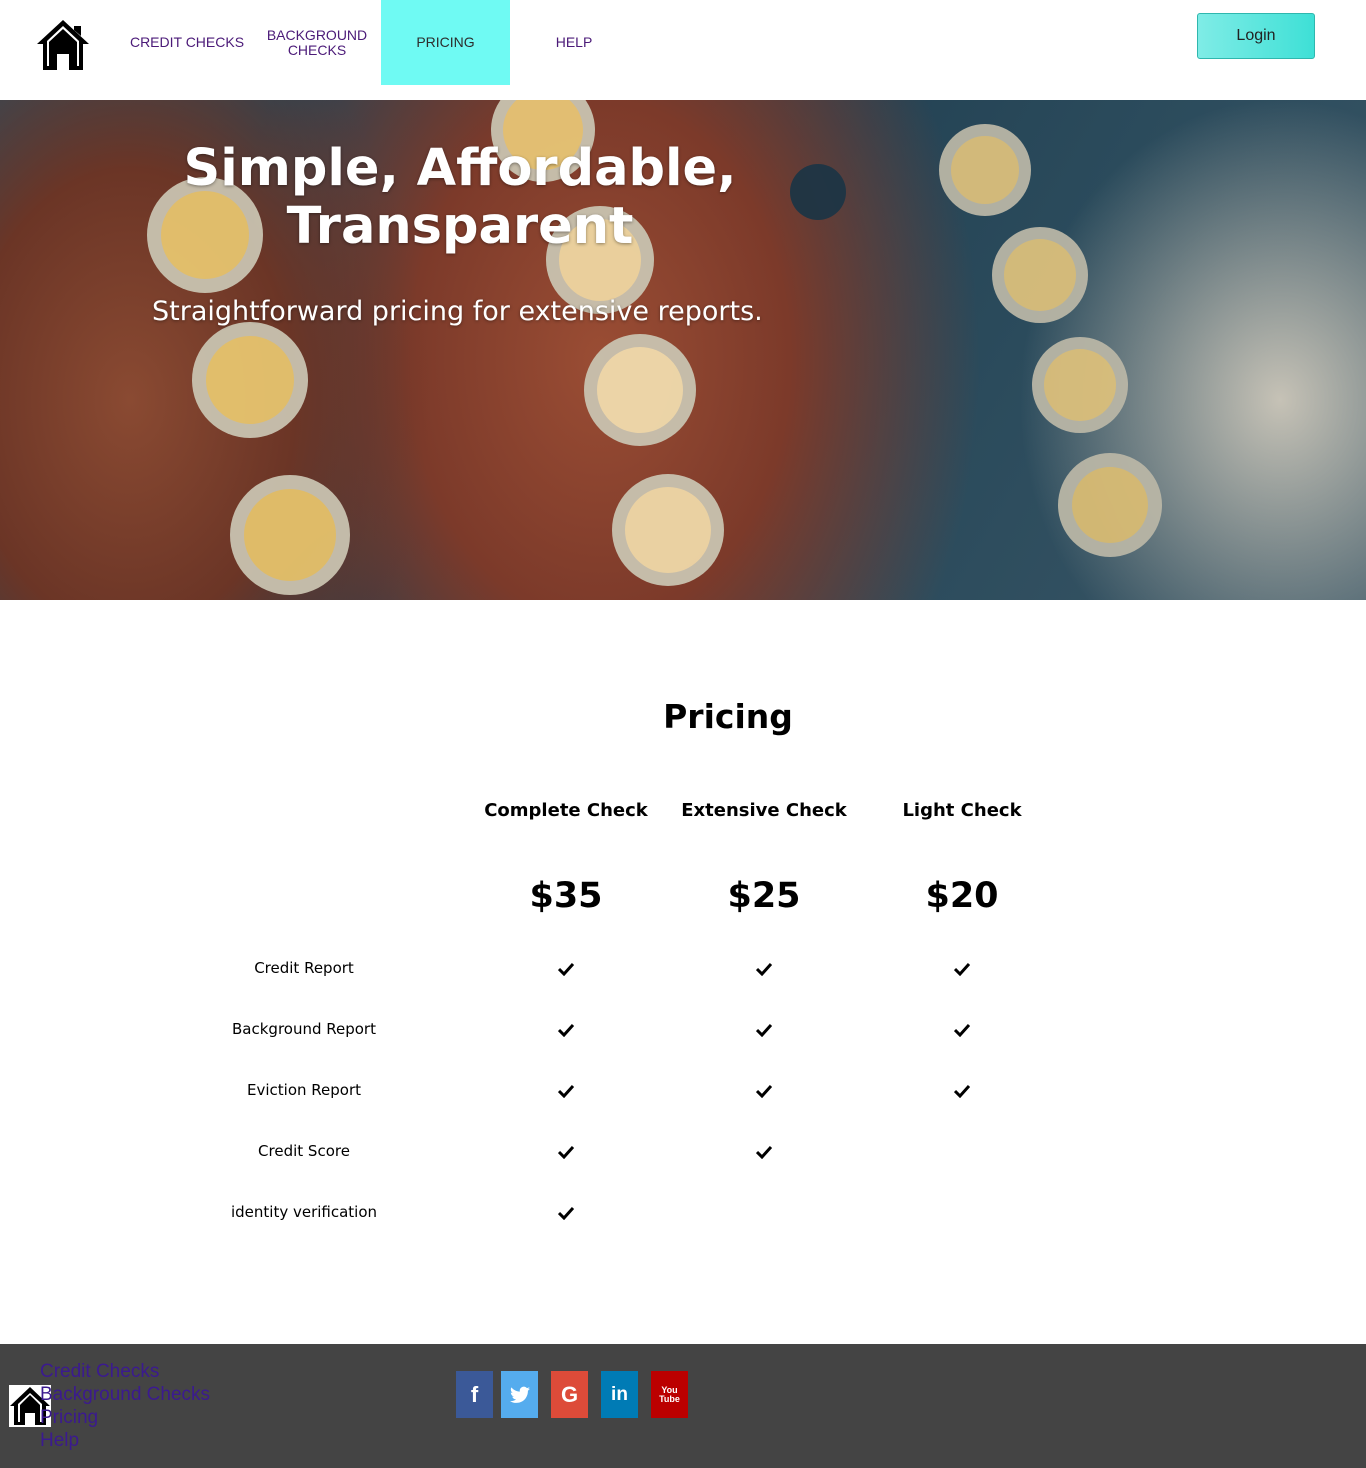  I want to click on feature-label-credit-score: Credit Score, so click(304, 1151).